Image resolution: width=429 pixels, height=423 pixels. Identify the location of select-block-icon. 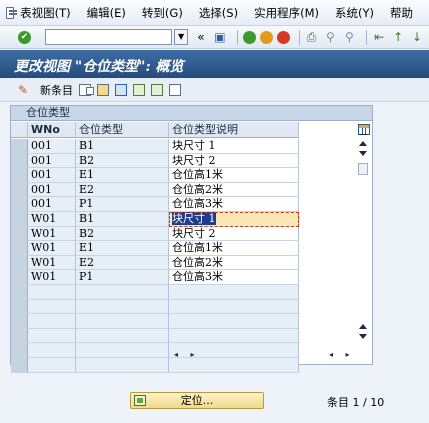
(157, 89).